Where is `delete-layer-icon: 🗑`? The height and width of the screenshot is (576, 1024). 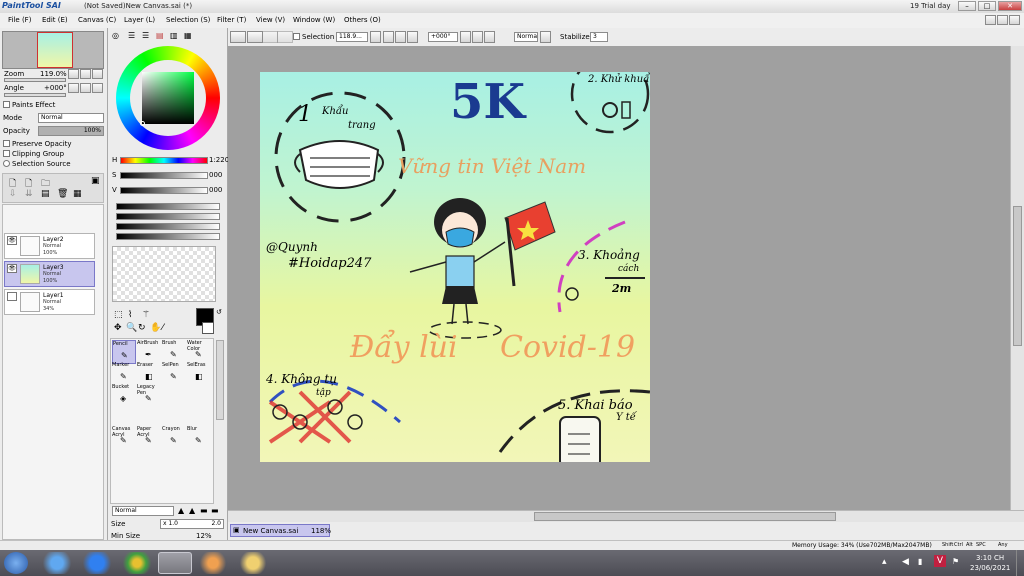 delete-layer-icon: 🗑 is located at coordinates (62, 194).